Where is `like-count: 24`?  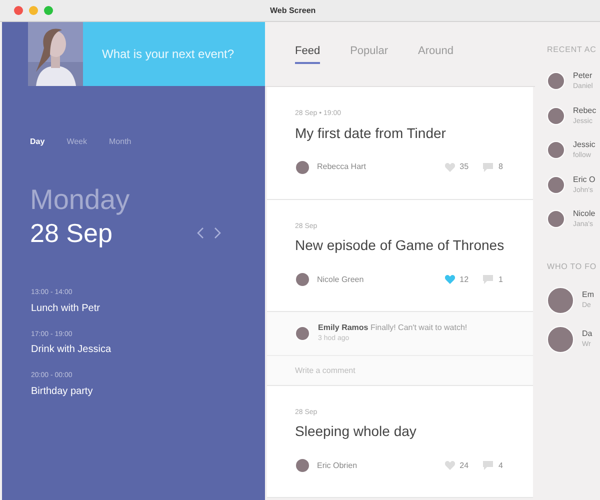 like-count: 24 is located at coordinates (464, 466).